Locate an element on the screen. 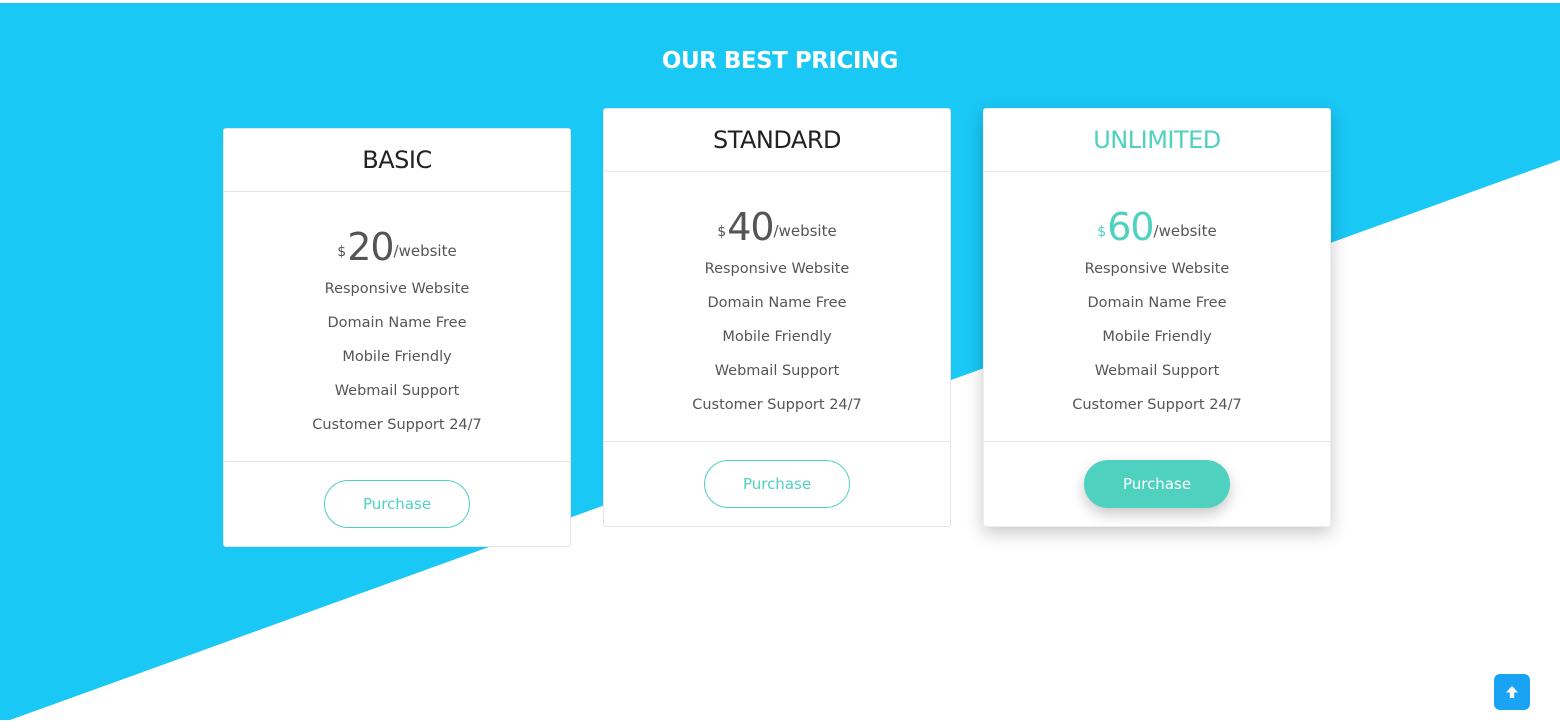 This screenshot has height=724, width=1560. price-amount: 20 is located at coordinates (370, 247).